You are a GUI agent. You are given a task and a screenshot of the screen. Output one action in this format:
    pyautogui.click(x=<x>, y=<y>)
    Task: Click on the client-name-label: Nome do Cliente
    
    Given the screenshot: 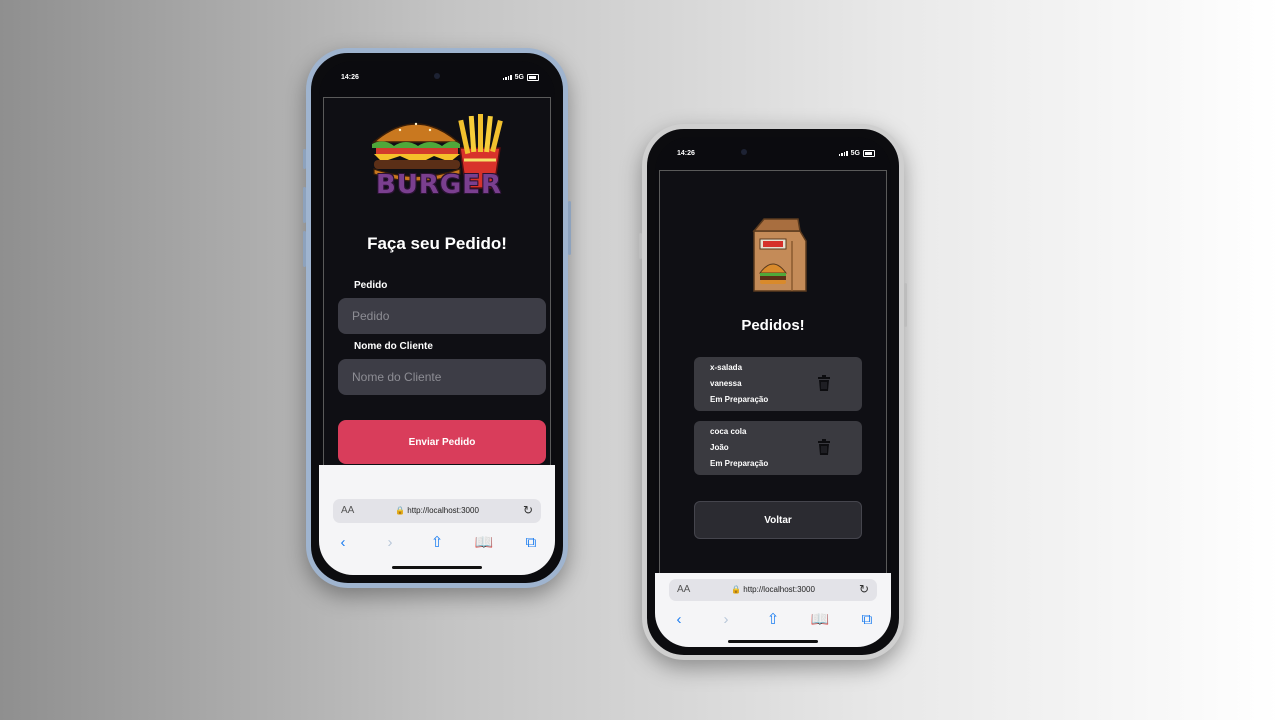 What is the action you would take?
    pyautogui.click(x=393, y=346)
    